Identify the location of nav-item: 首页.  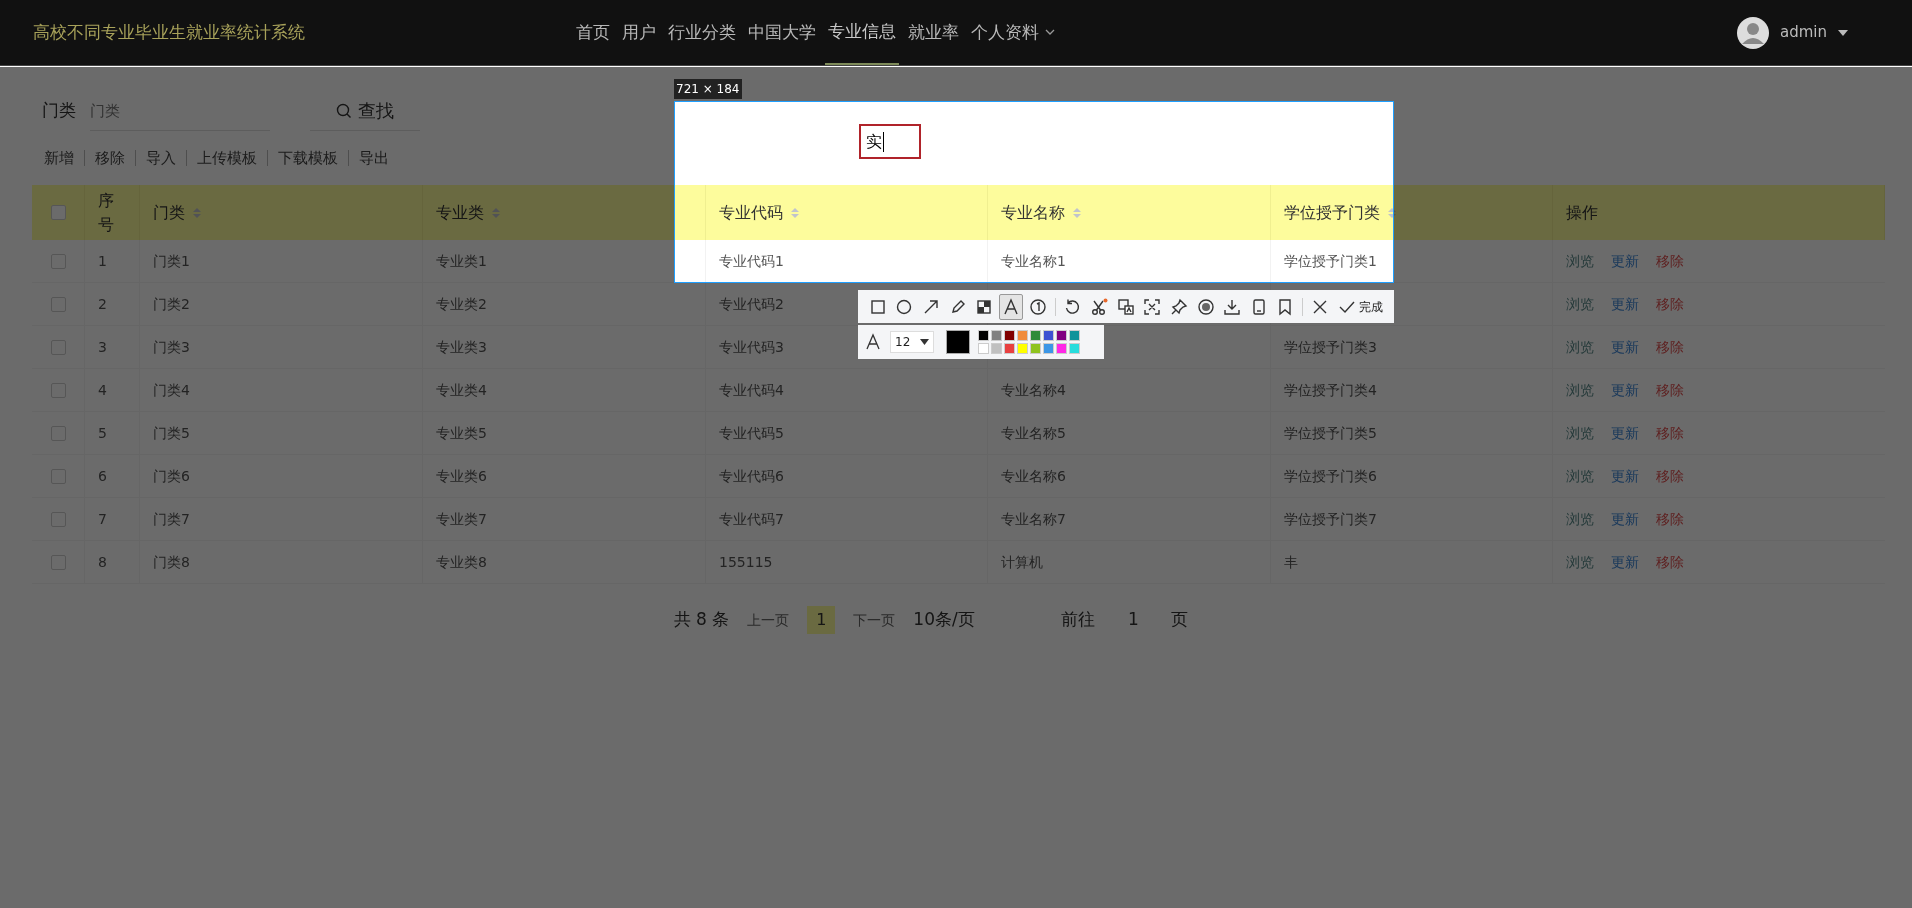
(593, 32).